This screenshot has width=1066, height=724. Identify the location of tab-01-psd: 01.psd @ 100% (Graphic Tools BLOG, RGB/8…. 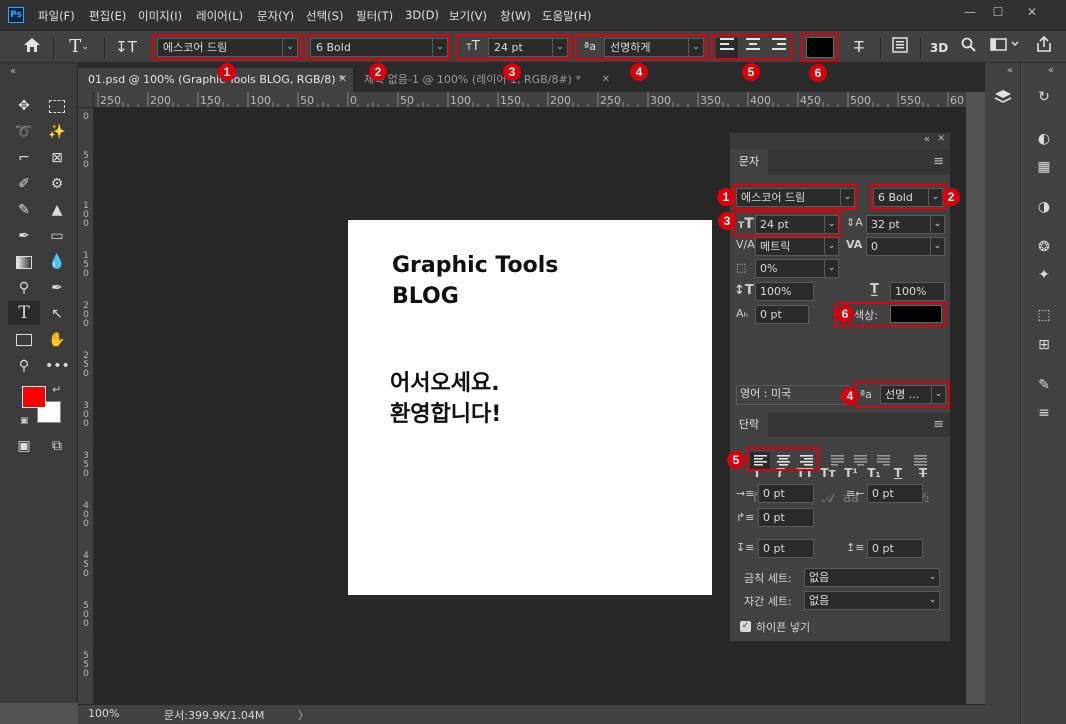
(215, 80).